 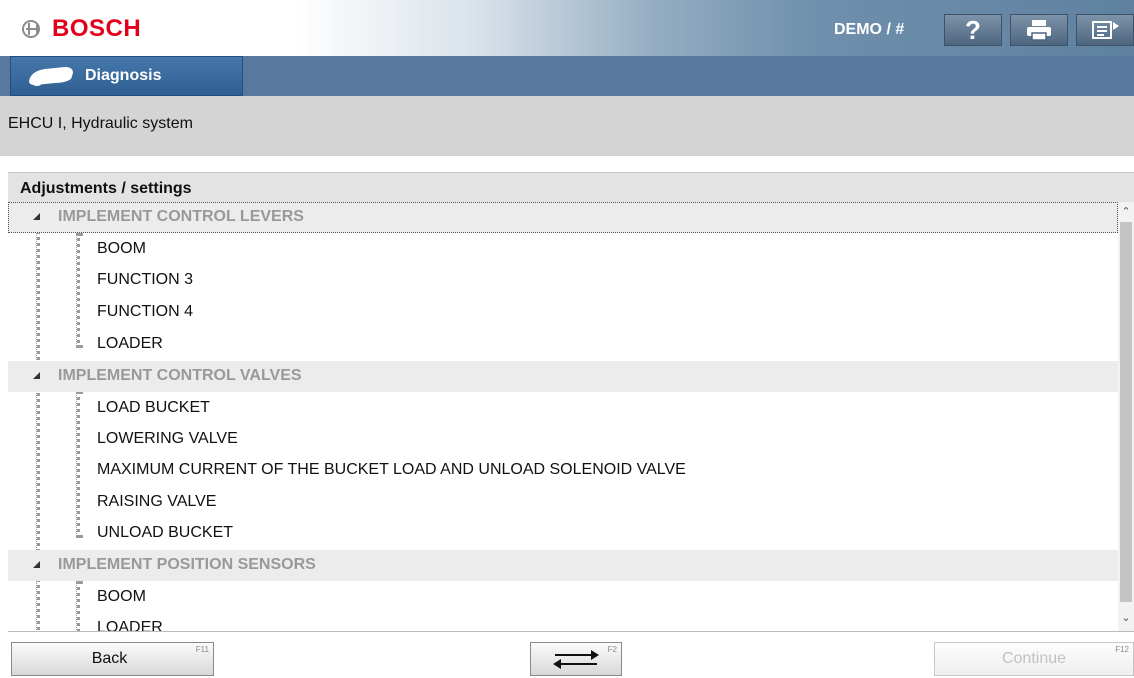 I want to click on user-label: DEMO / #, so click(x=869, y=29).